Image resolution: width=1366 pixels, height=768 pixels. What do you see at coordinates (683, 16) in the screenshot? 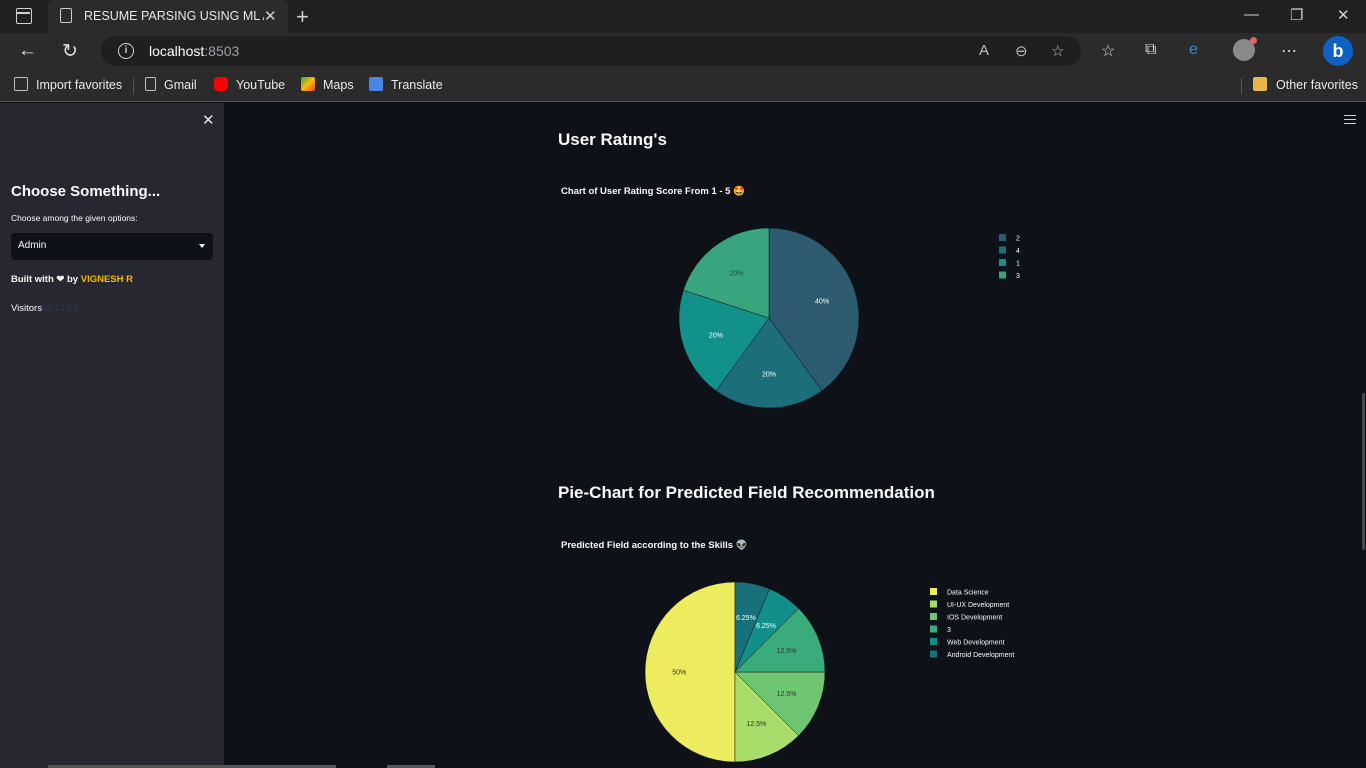
I see `tab-bar: RESUME PARSING USING ML AN ✕ + — ❐ ✕` at bounding box center [683, 16].